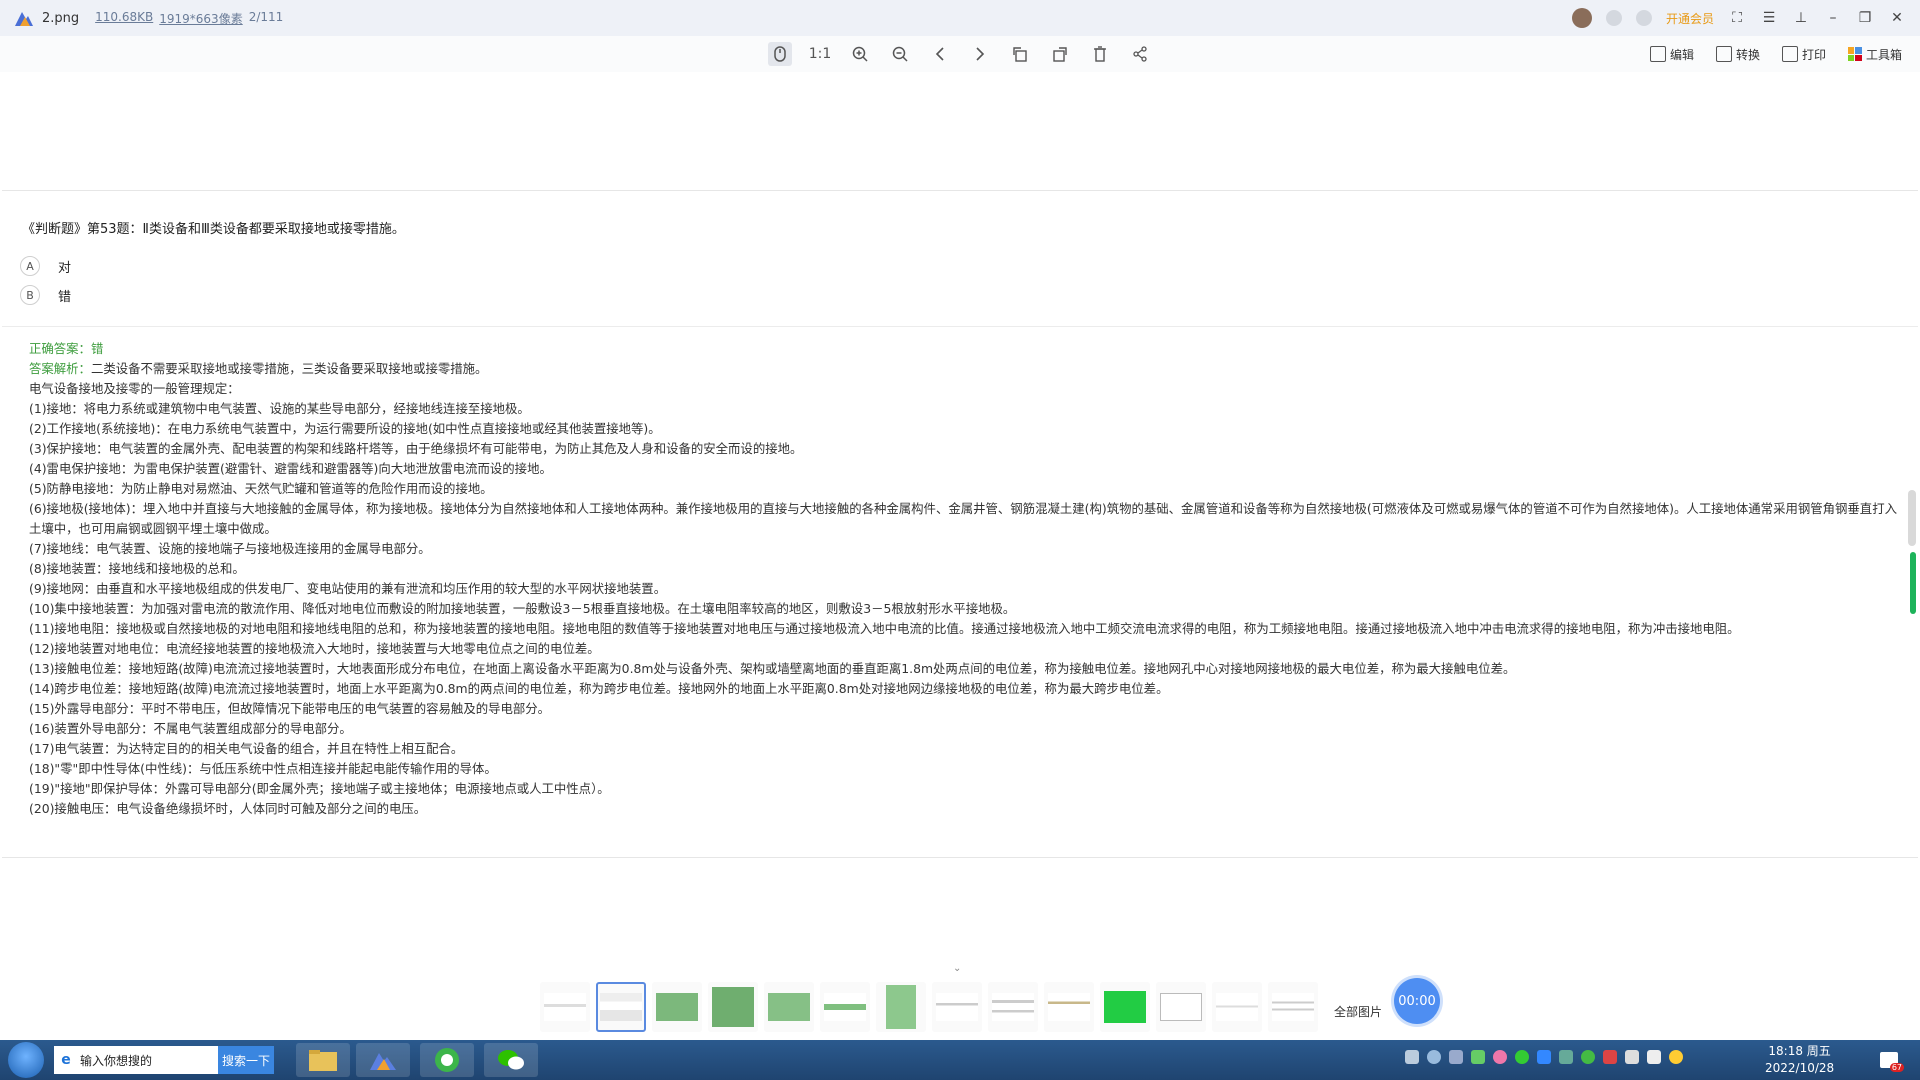  Describe the element at coordinates (1737, 18) in the screenshot. I see `fullscreen-icon: ⛶` at that location.